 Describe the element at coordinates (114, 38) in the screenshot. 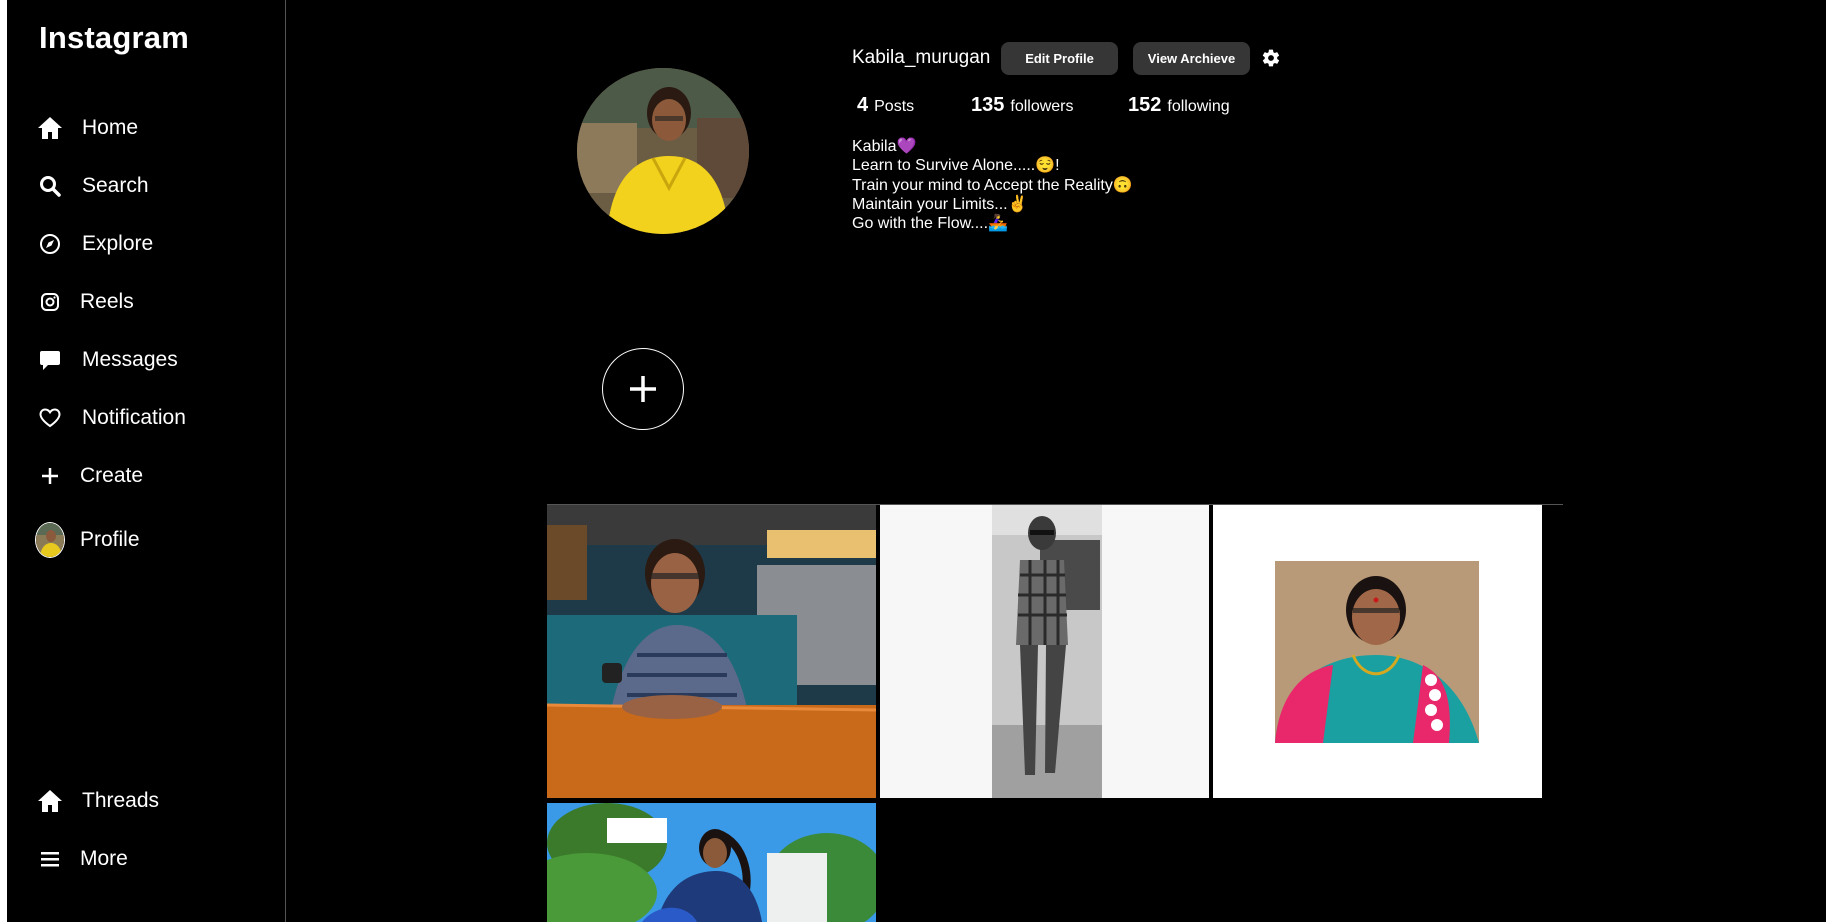

I see `instagram-logo: Instagram` at that location.